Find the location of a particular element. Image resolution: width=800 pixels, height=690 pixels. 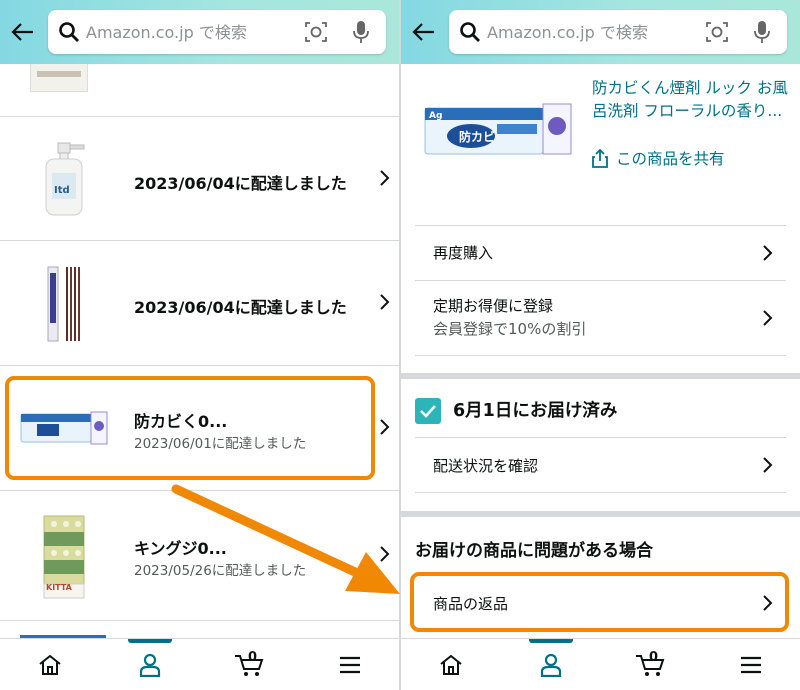

order-row: Itd 2023/06/04に配達しました is located at coordinates (199, 178).